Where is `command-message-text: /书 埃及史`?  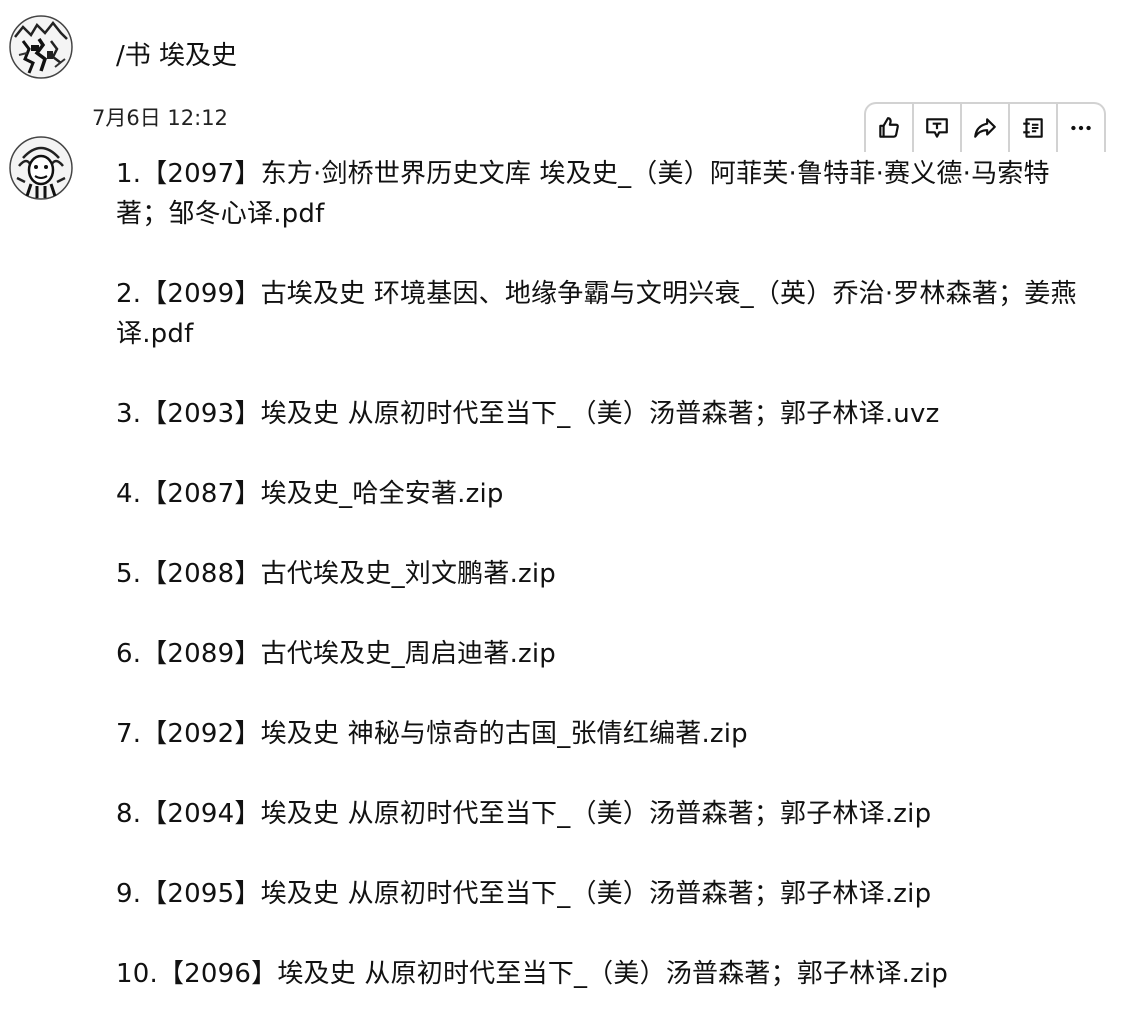
command-message-text: /书 埃及史 is located at coordinates (177, 56).